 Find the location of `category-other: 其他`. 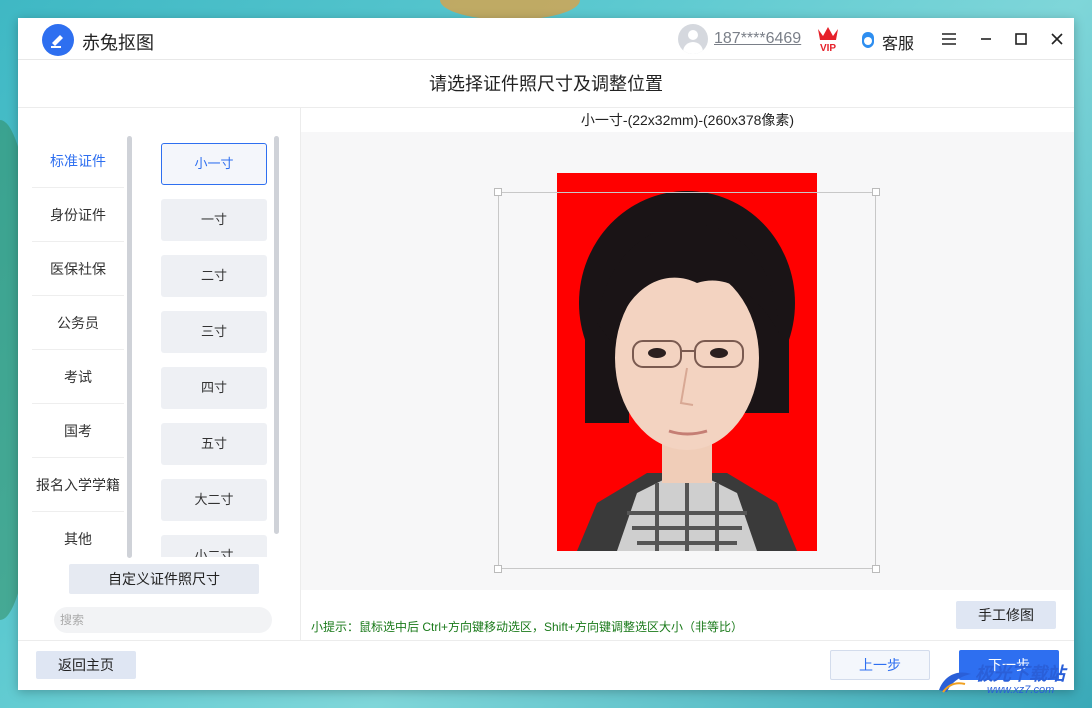

category-other: 其他 is located at coordinates (78, 539).